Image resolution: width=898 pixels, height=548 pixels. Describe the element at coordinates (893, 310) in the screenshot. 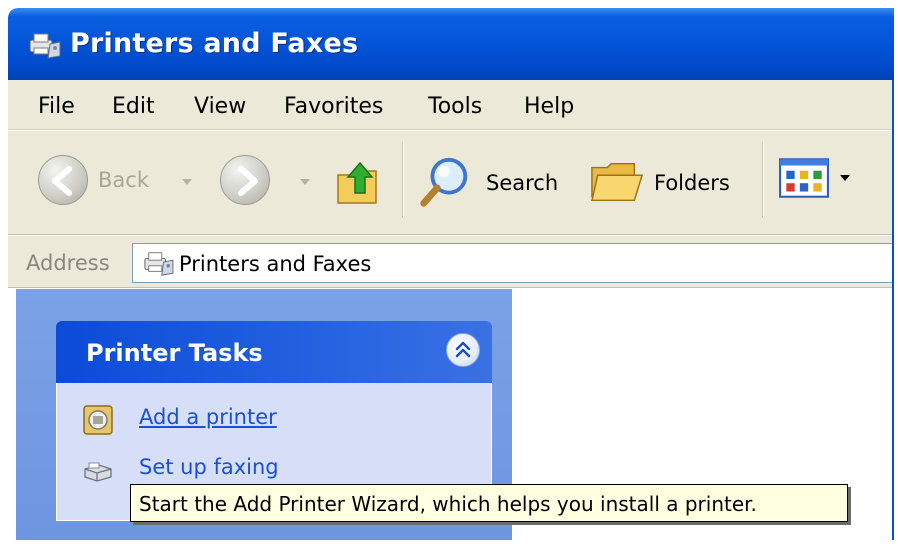

I see `window-border` at that location.